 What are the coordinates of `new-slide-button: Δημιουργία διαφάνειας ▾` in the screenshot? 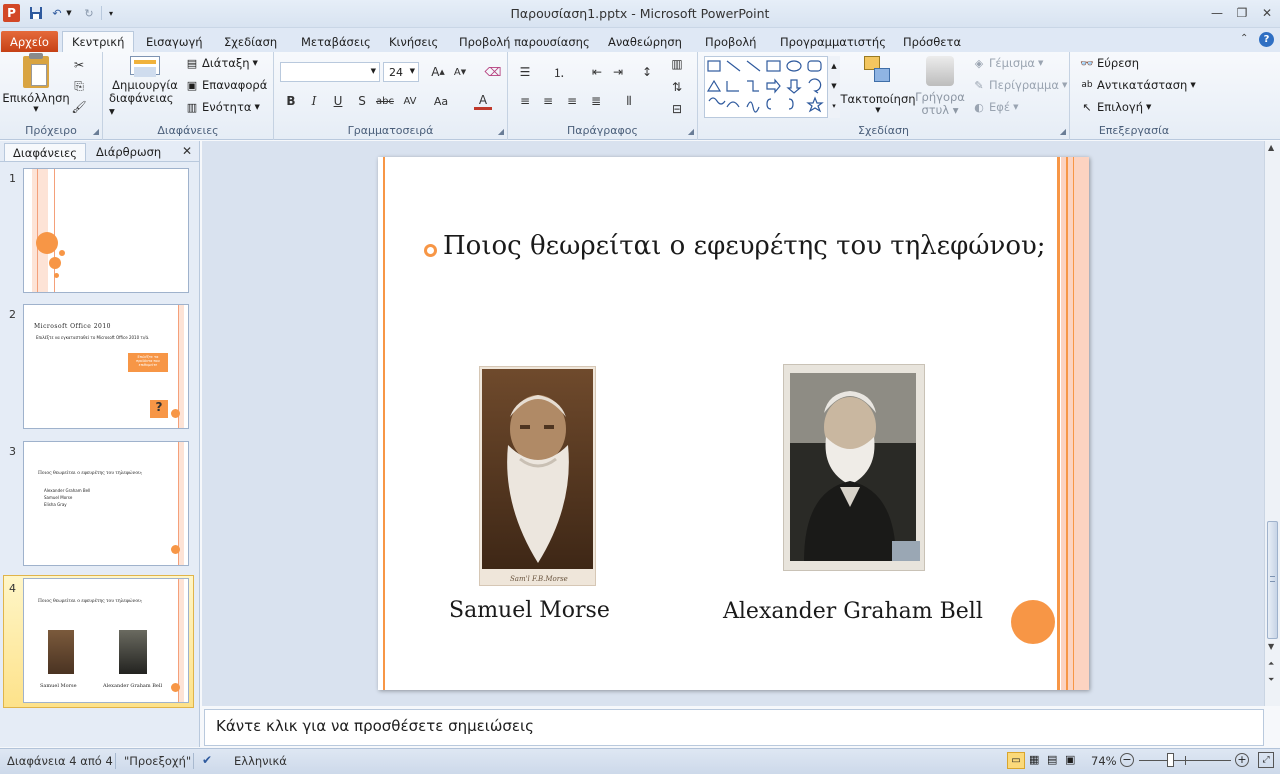 It's located at (145, 87).